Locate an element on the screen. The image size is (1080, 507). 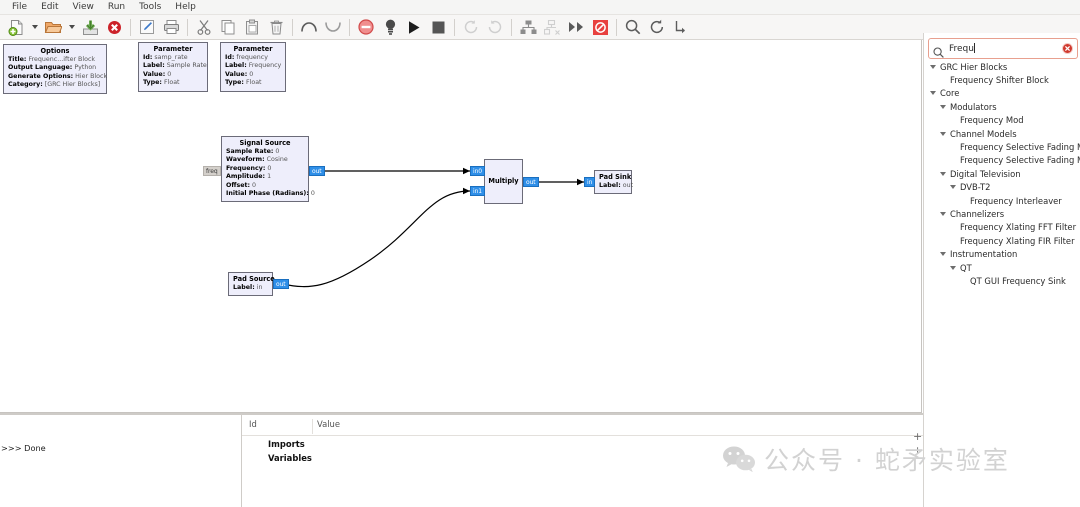
tree-item-label: Core is located at coordinates (950, 93).